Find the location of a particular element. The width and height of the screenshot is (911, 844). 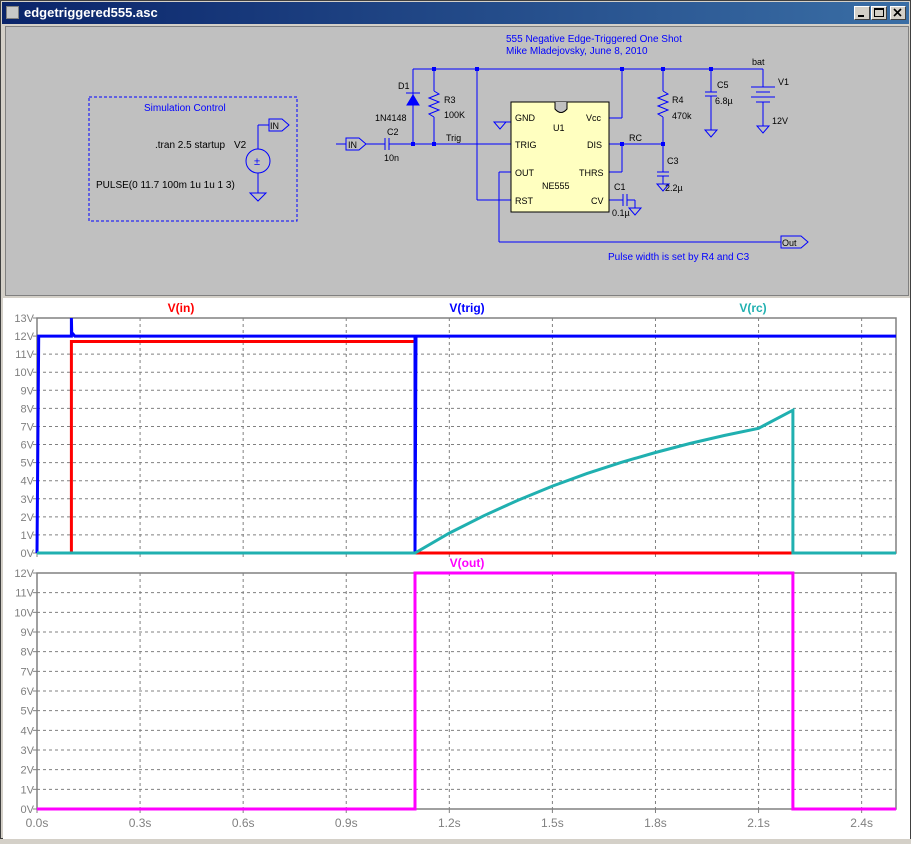

bat-net-label: bat is located at coordinates (758, 62).